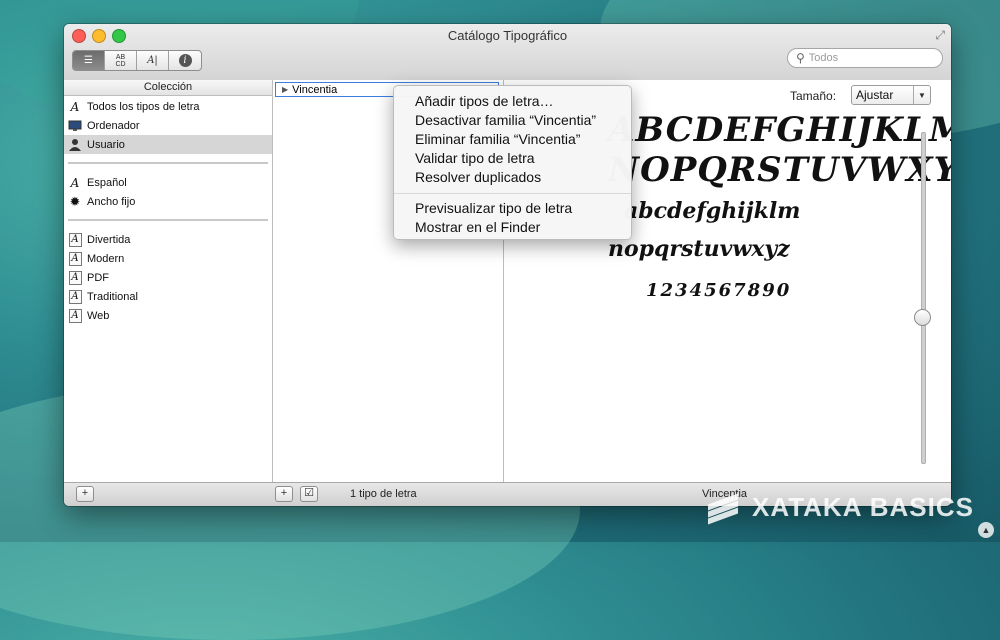 Image resolution: width=1000 pixels, height=640 pixels. I want to click on collection-item-fixed-width: ✹ Ancho fijo, so click(168, 201).